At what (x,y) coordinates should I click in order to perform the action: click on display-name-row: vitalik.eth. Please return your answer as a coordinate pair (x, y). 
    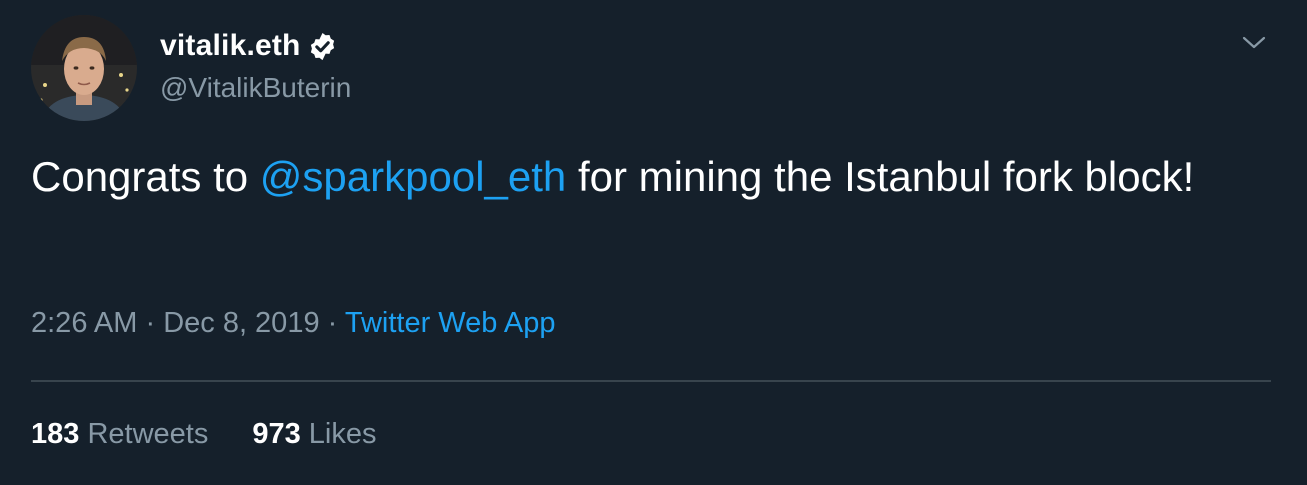
    Looking at the image, I should click on (249, 46).